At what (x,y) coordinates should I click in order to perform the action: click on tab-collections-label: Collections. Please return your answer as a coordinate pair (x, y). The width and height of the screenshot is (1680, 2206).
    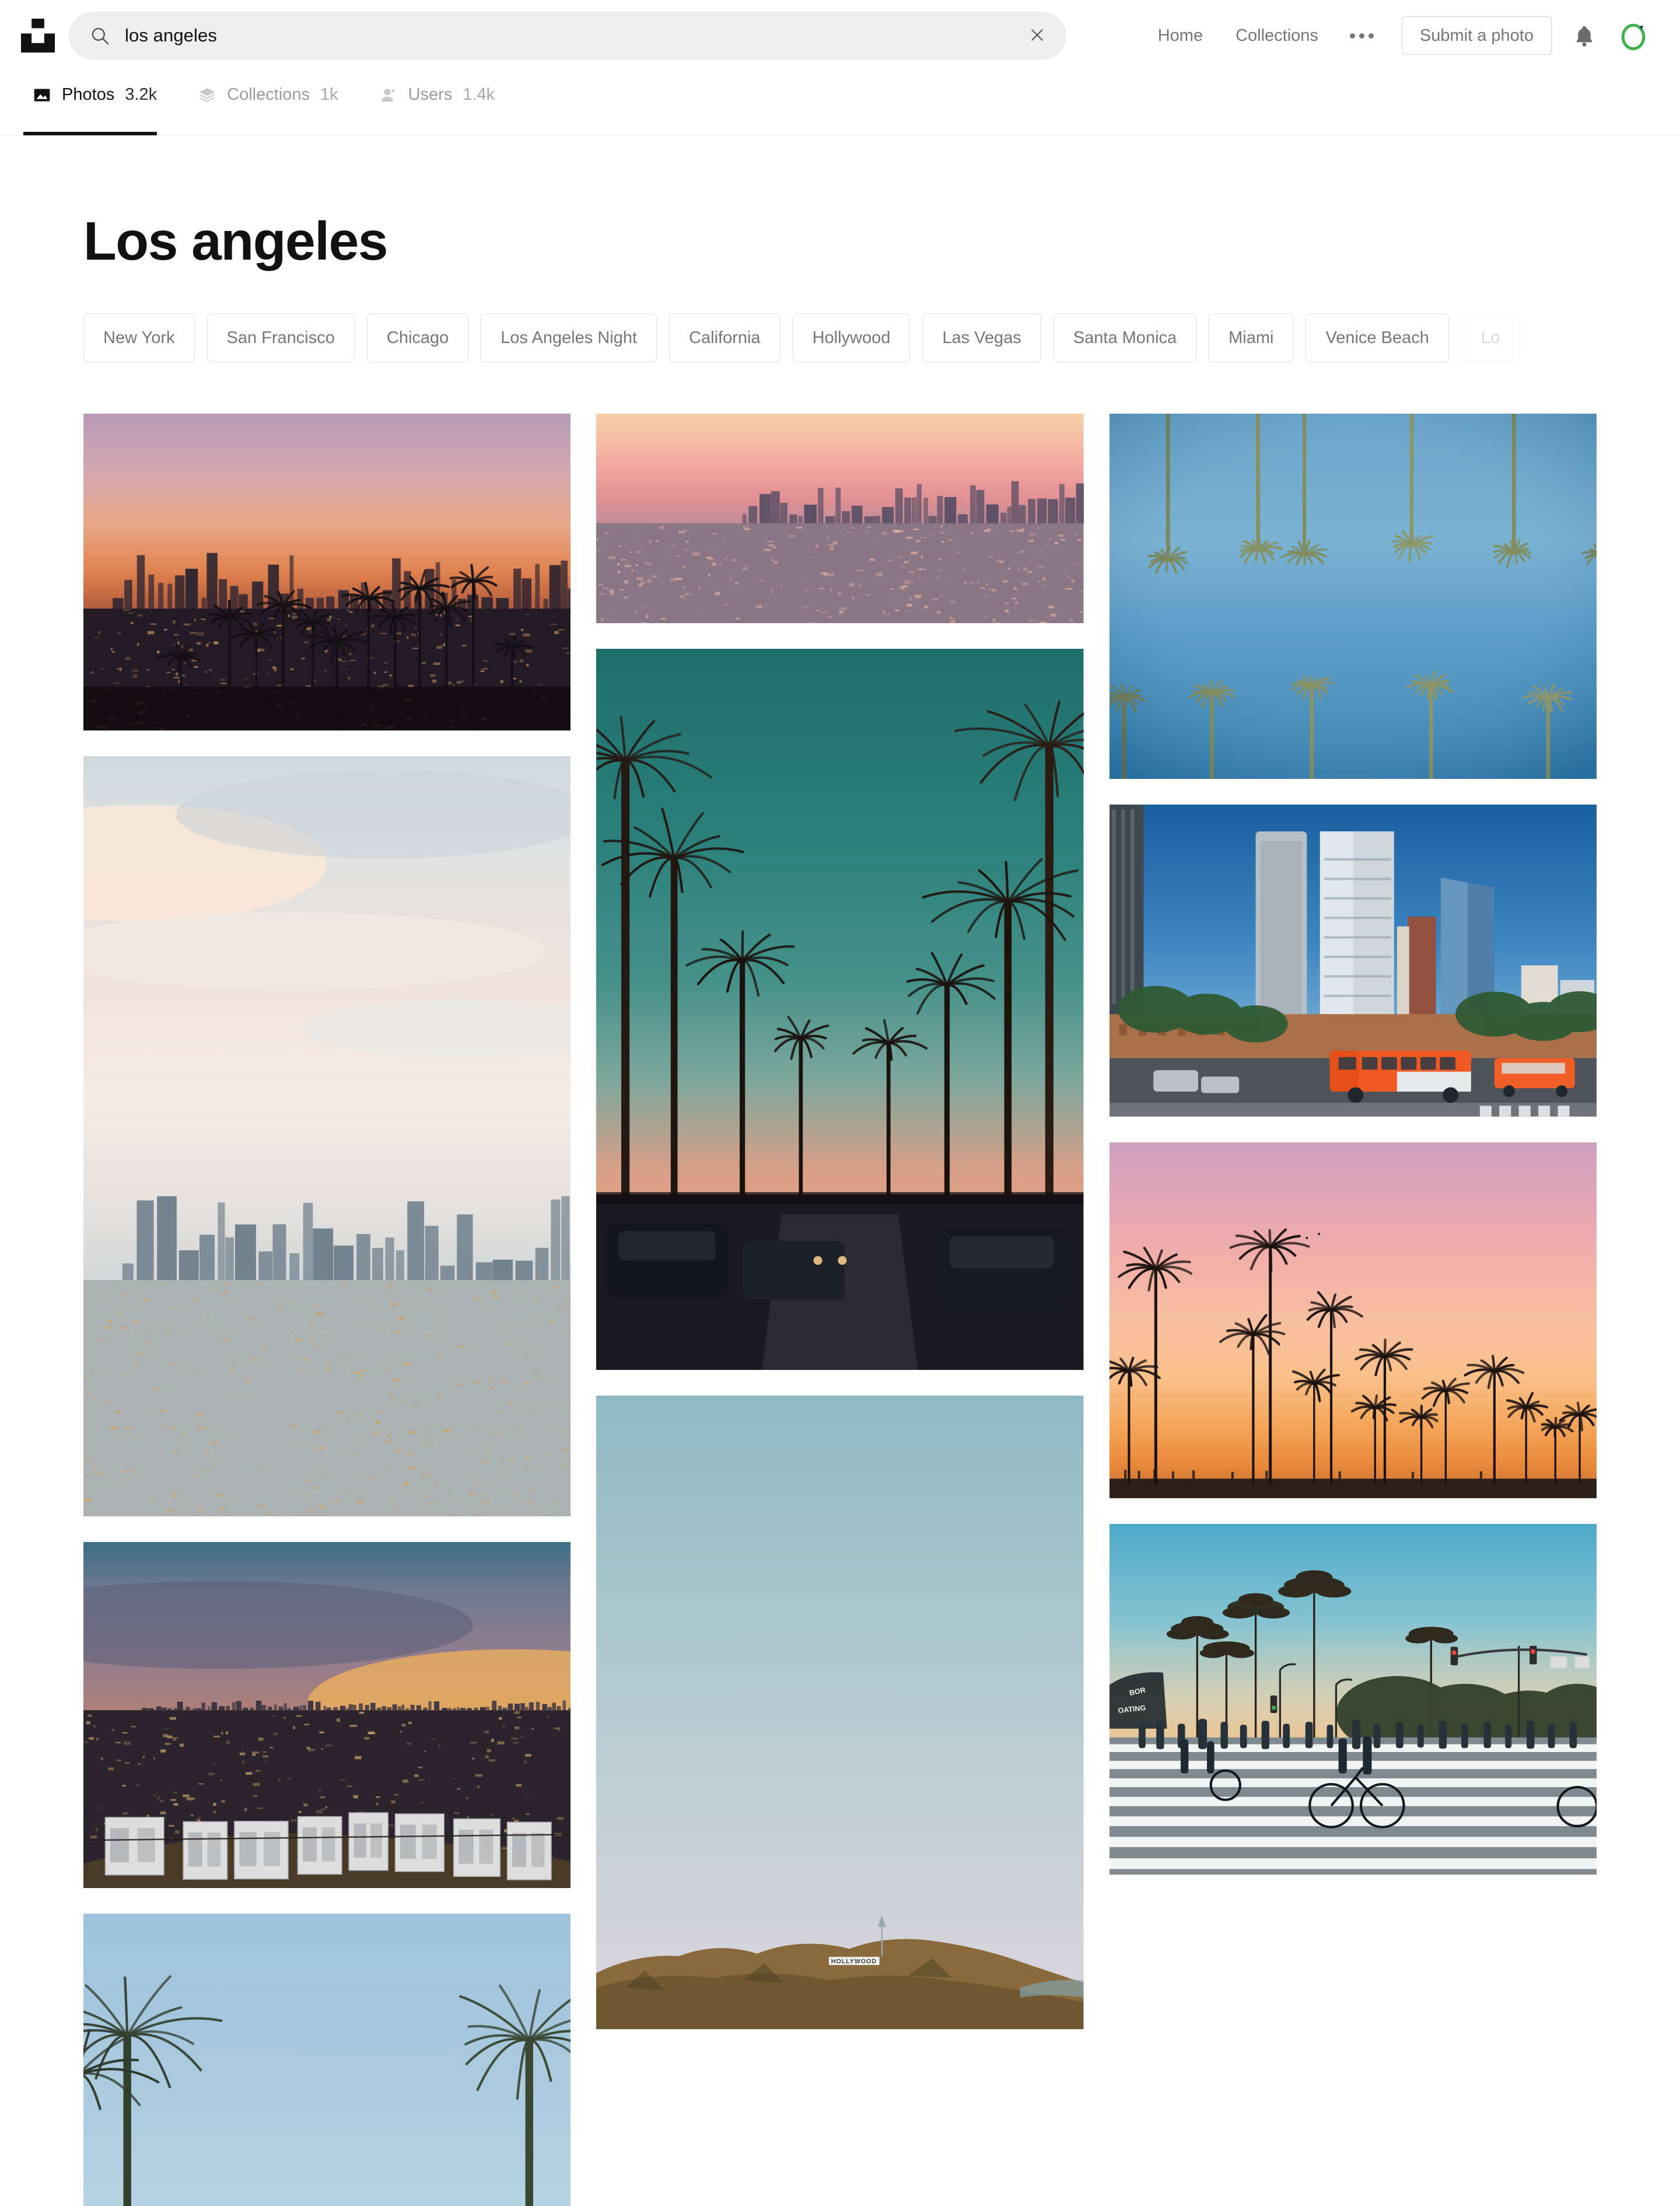
    Looking at the image, I should click on (268, 94).